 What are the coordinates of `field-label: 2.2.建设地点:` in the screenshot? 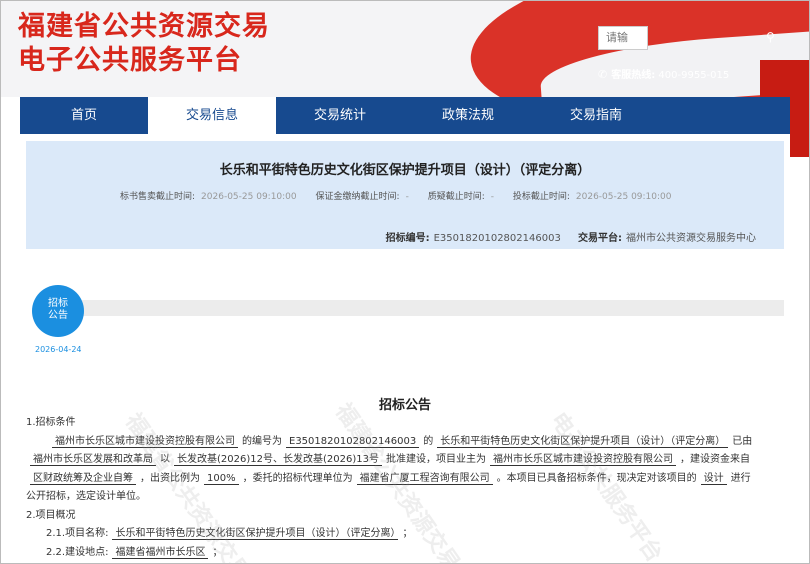 It's located at (77, 552).